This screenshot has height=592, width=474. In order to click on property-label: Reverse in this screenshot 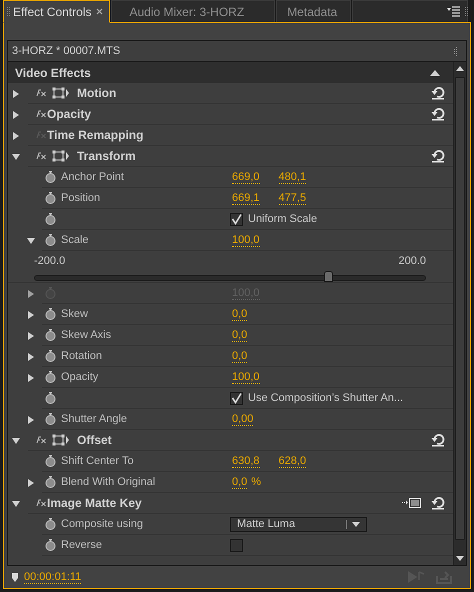, I will do `click(81, 545)`.